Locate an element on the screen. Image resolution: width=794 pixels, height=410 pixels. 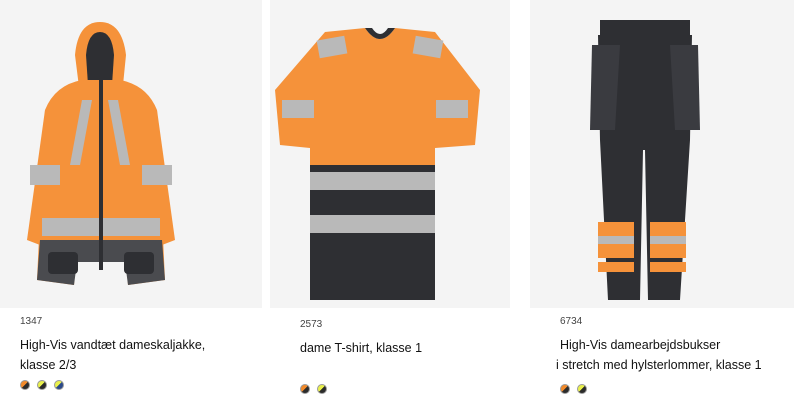
product-sku: 1347 is located at coordinates (31, 321).